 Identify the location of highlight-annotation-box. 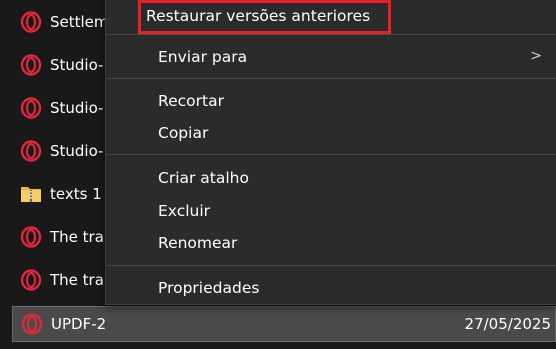
(264, 17).